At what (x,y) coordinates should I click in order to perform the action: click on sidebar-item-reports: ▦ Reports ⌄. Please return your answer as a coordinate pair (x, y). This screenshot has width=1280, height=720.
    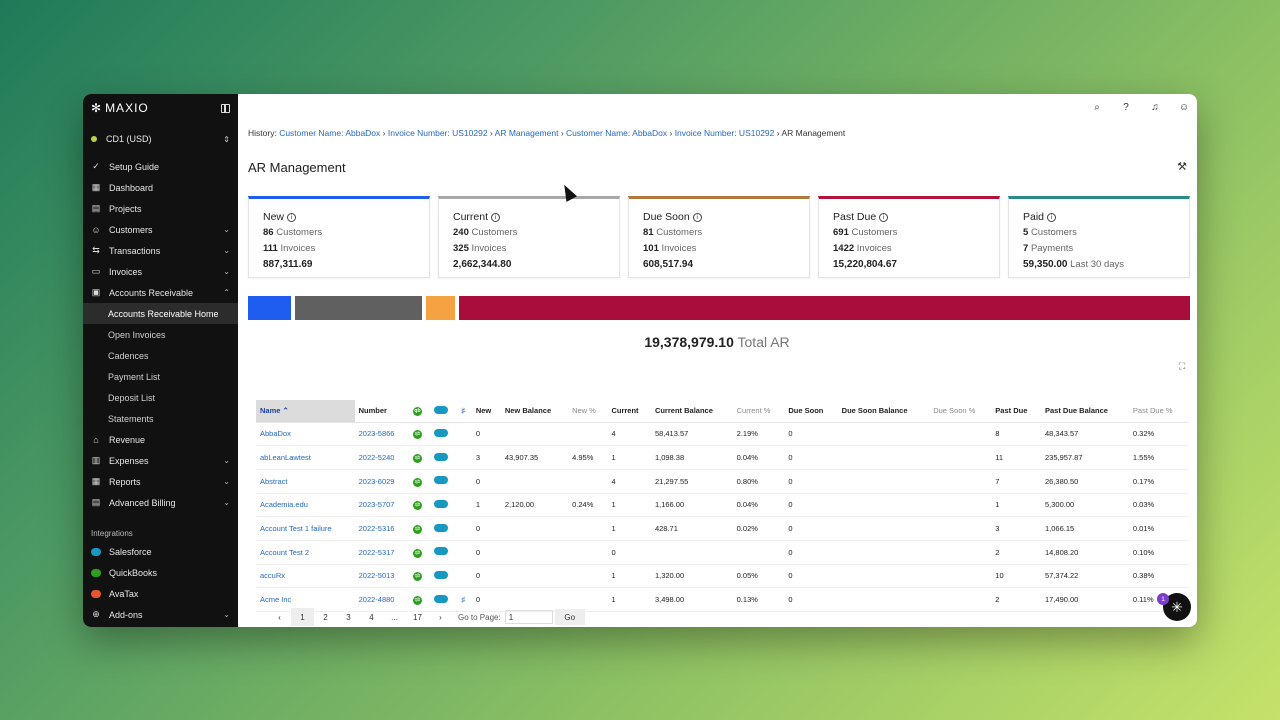
    Looking at the image, I should click on (160, 481).